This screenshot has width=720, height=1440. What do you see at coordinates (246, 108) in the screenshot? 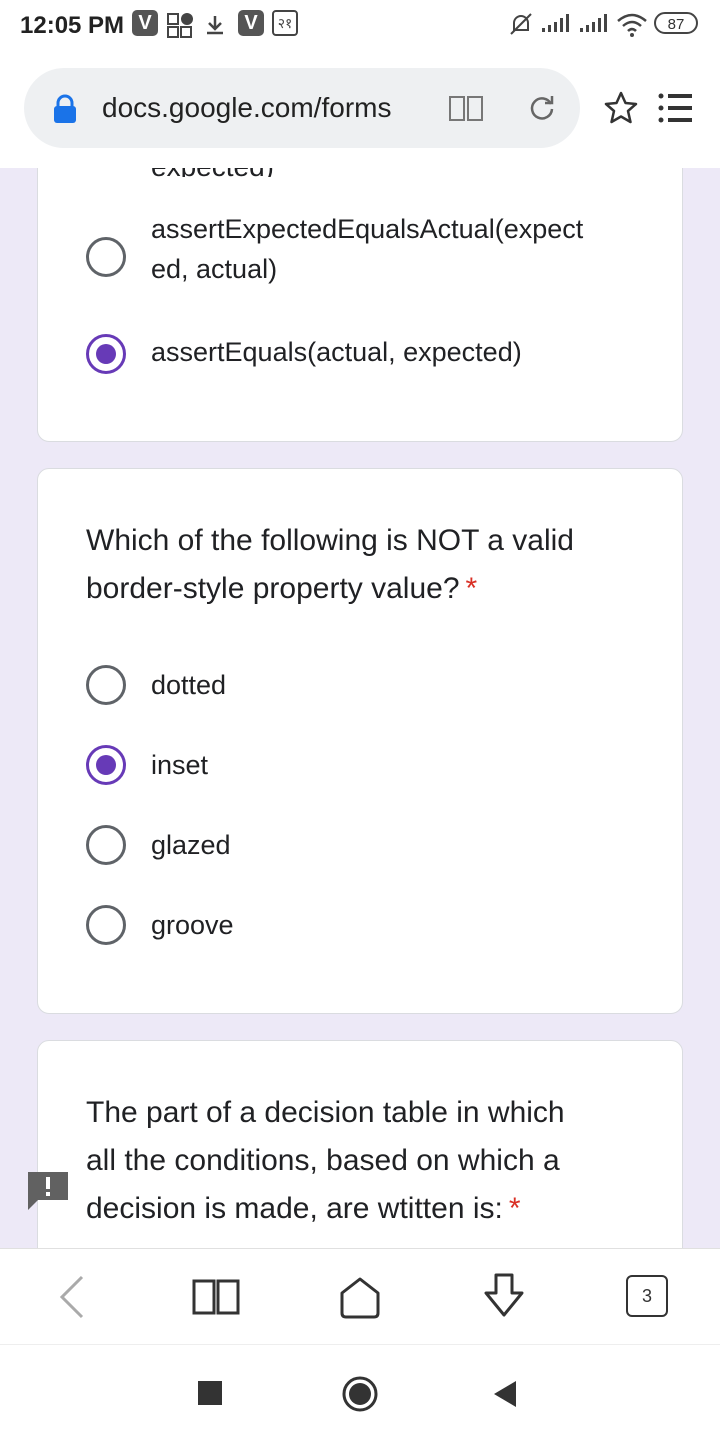
I see `url-text: docs.google.com/forms` at bounding box center [246, 108].